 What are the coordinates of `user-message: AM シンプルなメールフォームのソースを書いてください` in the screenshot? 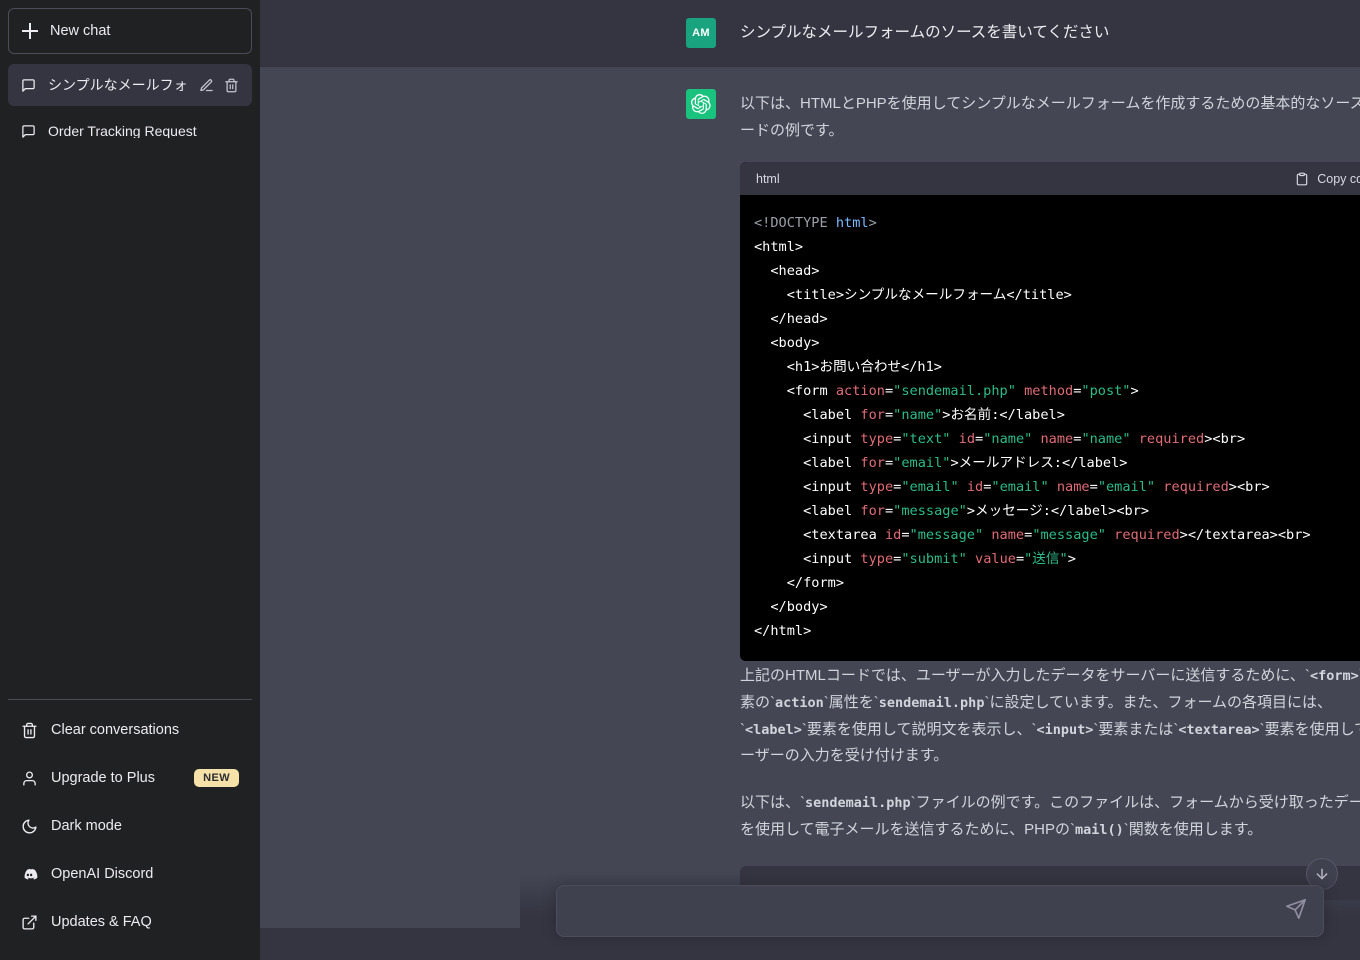 It's located at (810, 33).